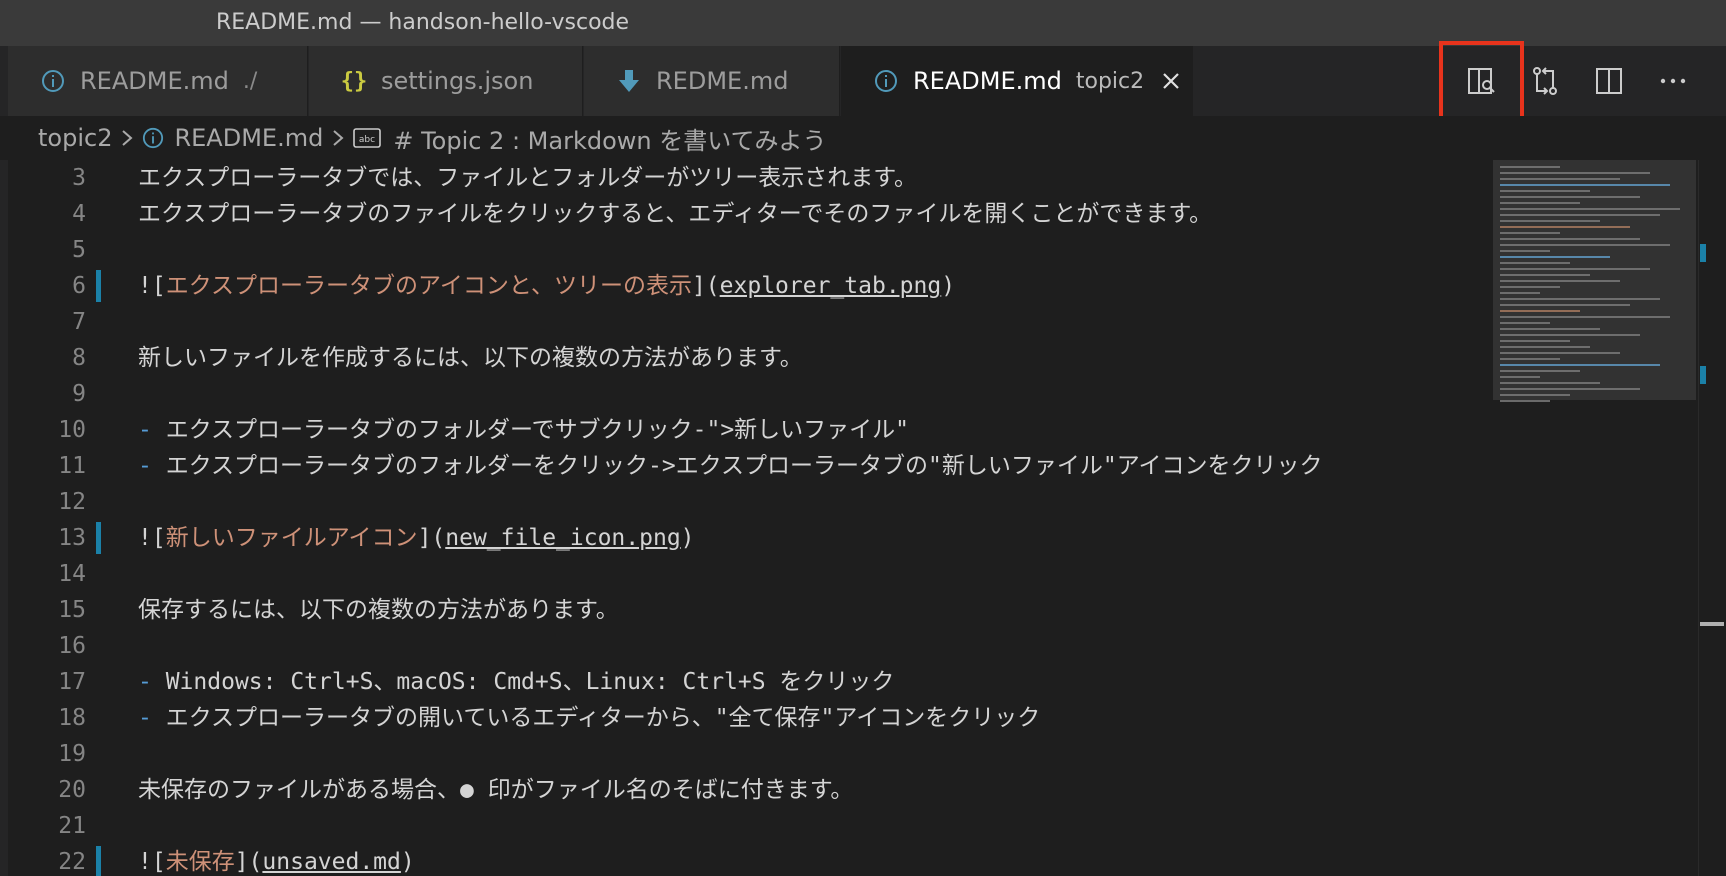  I want to click on image-link-url: unsaved.md, so click(331, 862).